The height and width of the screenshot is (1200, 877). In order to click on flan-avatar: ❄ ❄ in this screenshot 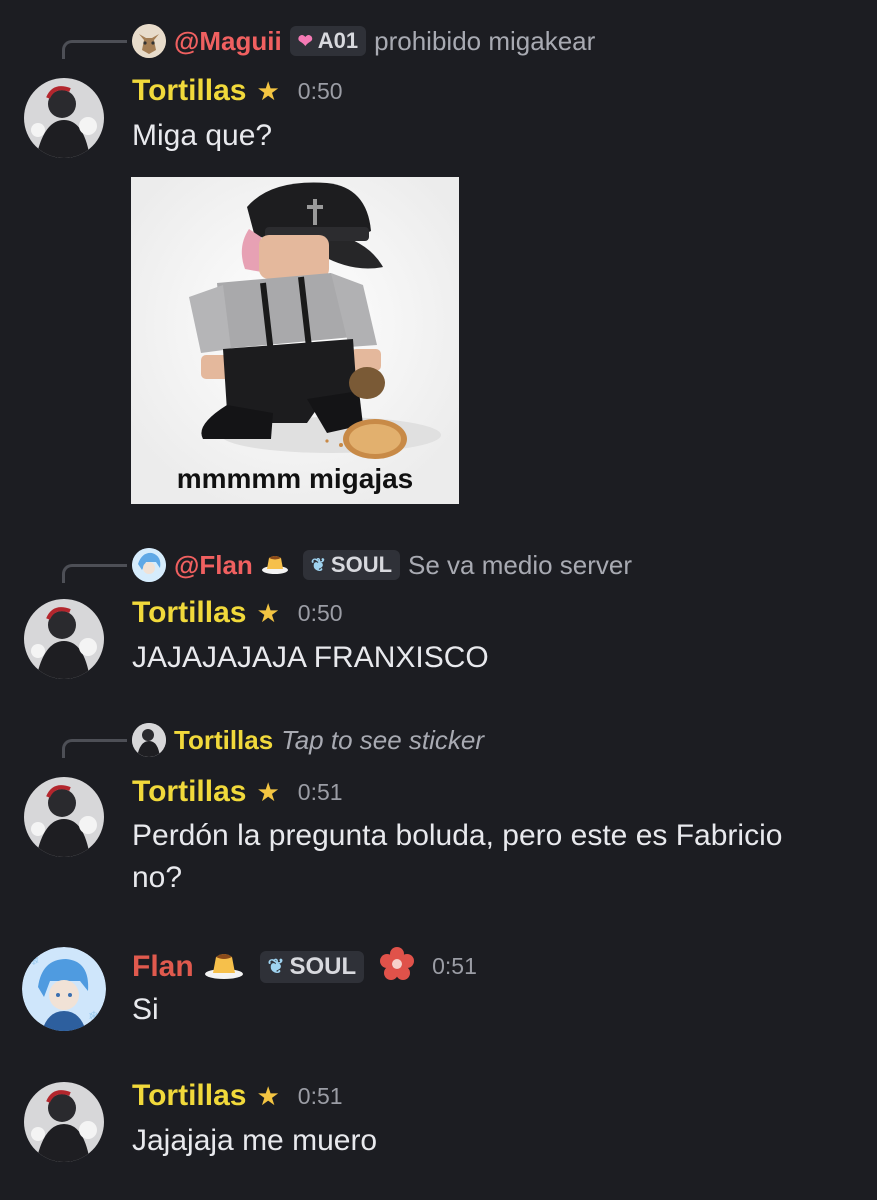, I will do `click(64, 989)`.